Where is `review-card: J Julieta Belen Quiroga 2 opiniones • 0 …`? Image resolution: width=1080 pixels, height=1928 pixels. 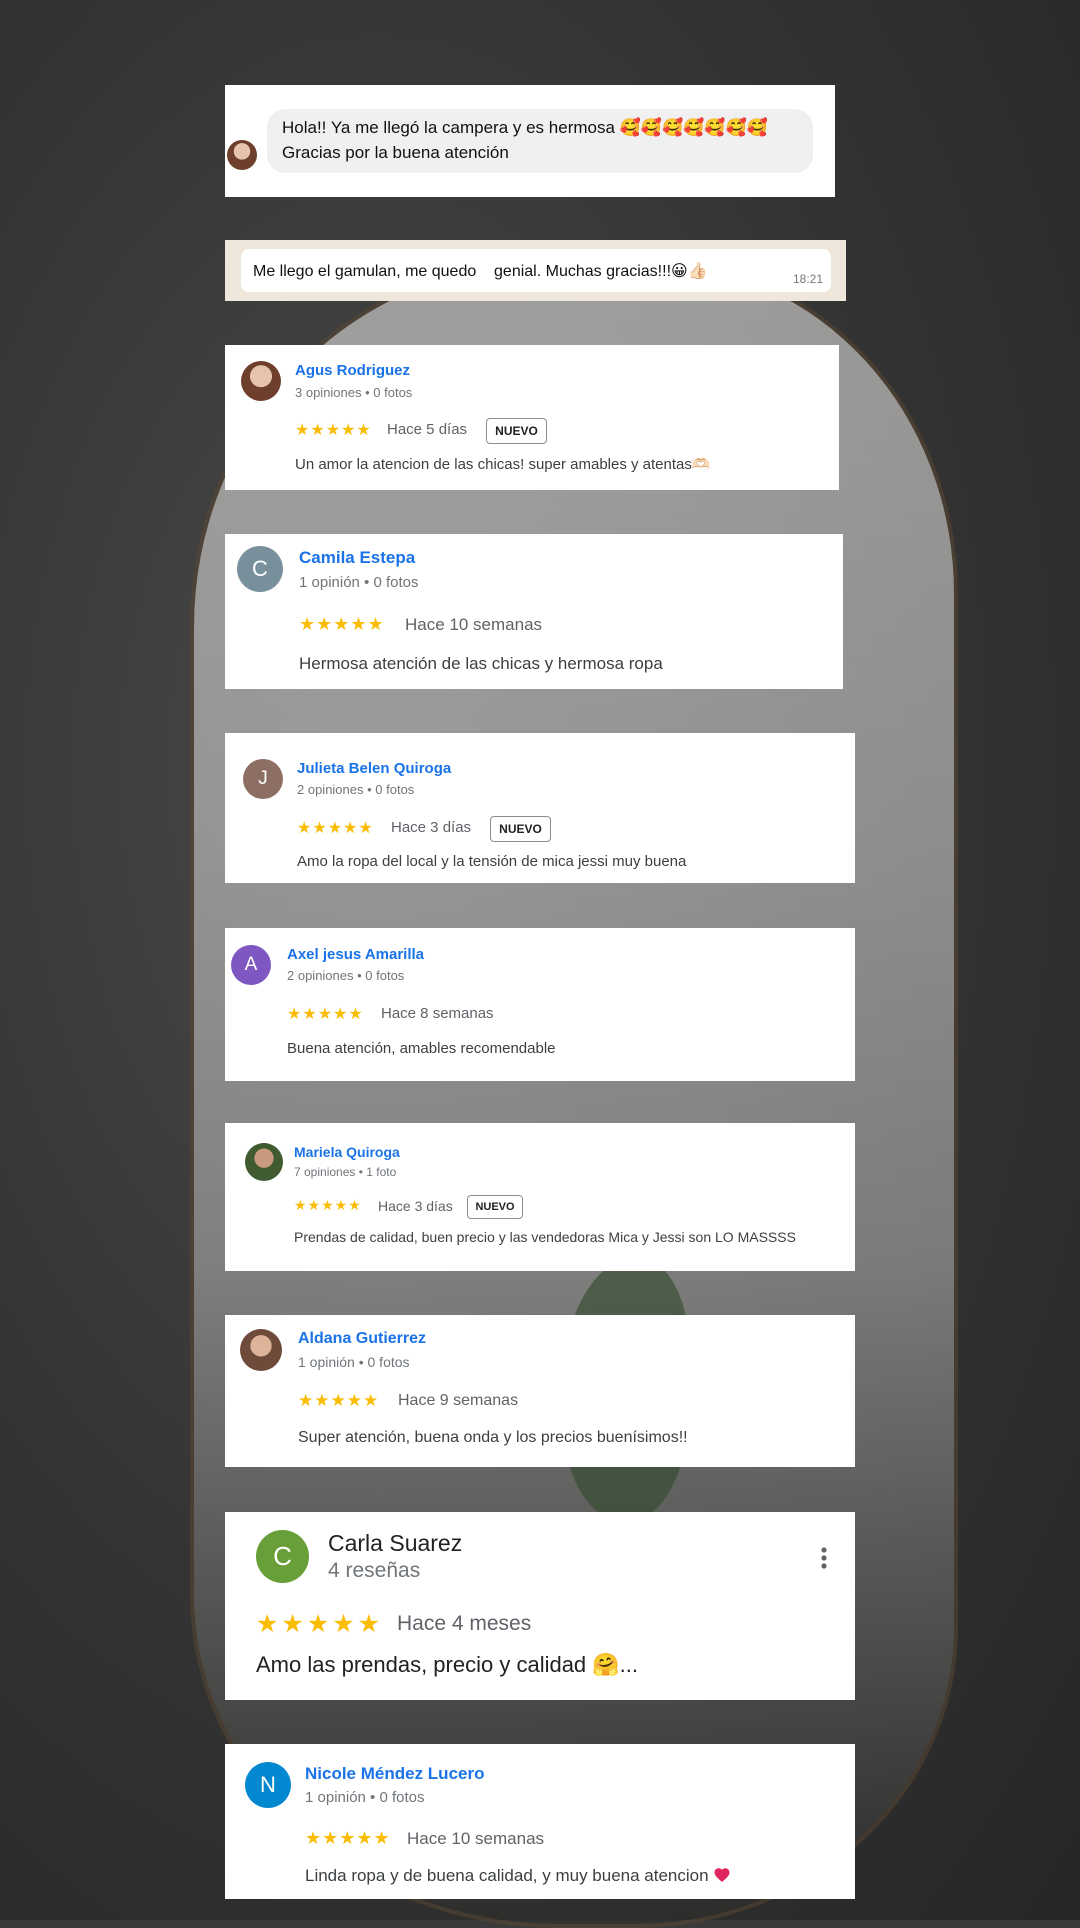
review-card: J Julieta Belen Quiroga 2 opiniones • 0 … is located at coordinates (540, 808).